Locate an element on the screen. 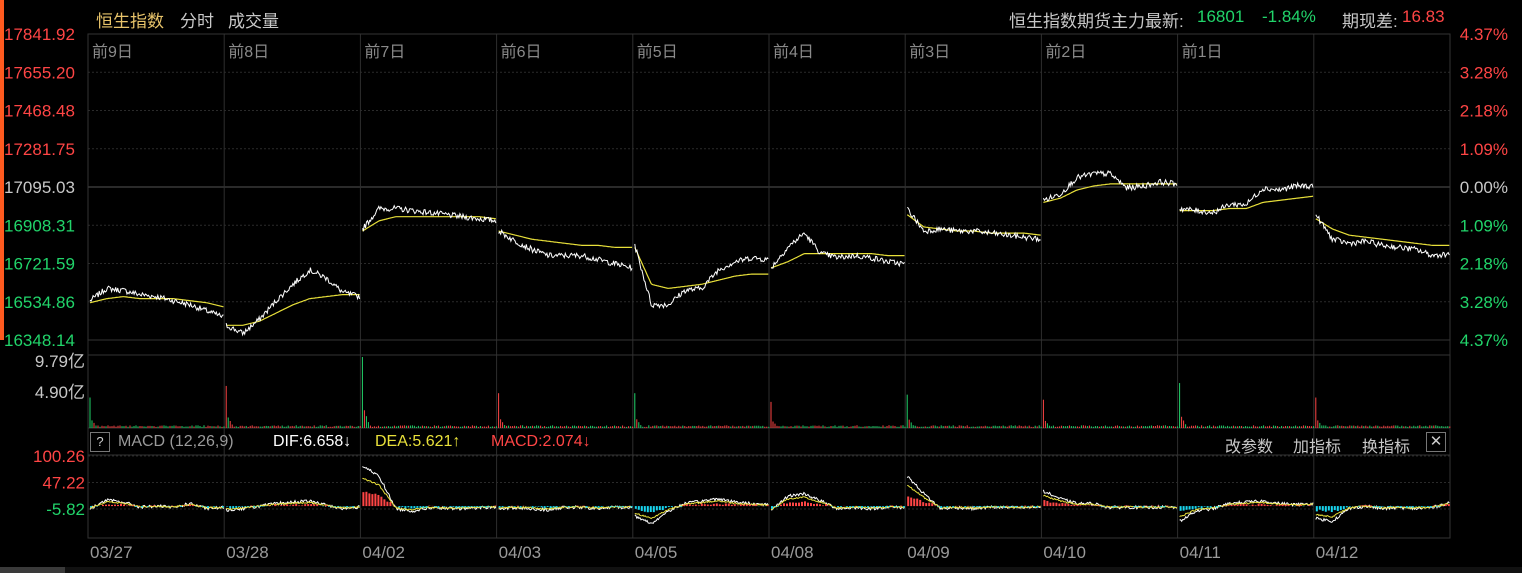 The height and width of the screenshot is (573, 1522). macd-tick-label: 100.26 is located at coordinates (59, 456).